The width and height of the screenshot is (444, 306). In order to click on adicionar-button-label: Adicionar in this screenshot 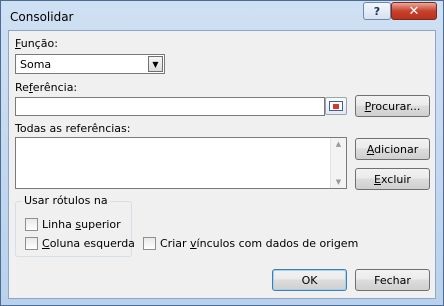, I will do `click(392, 149)`.